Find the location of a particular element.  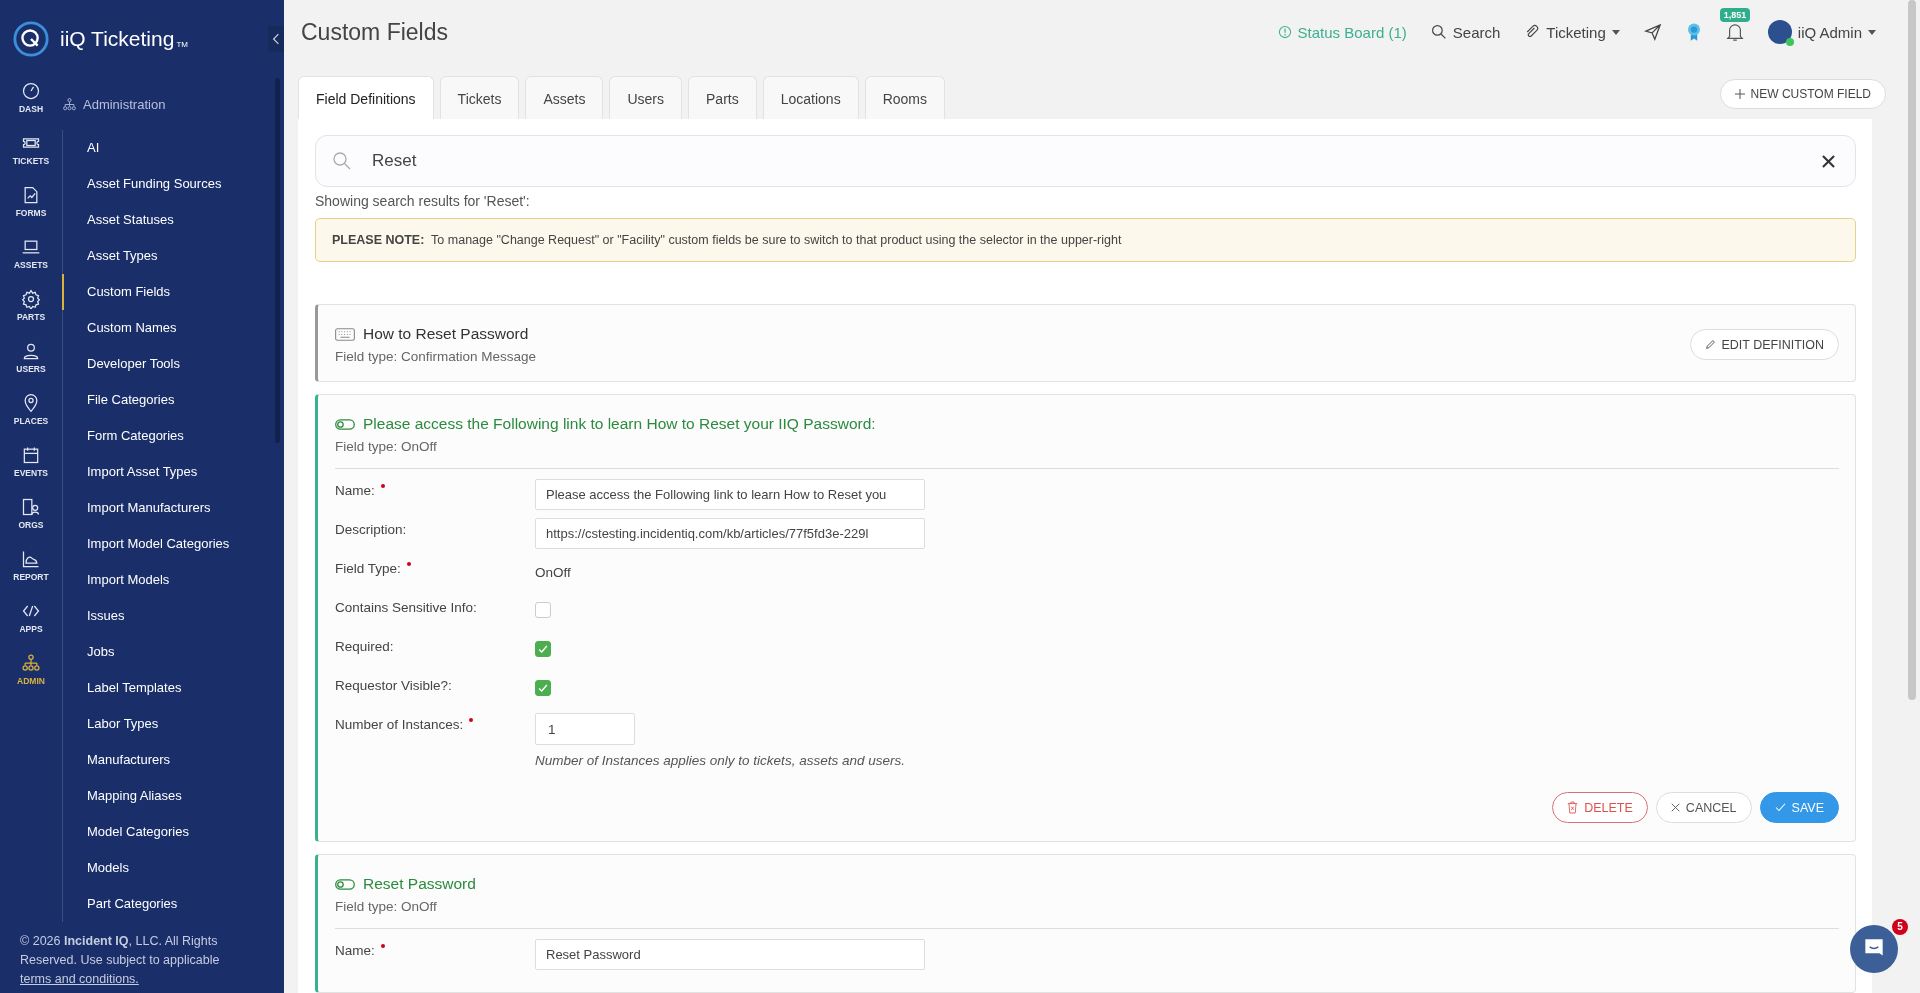

calendar-icon is located at coordinates (31, 455).